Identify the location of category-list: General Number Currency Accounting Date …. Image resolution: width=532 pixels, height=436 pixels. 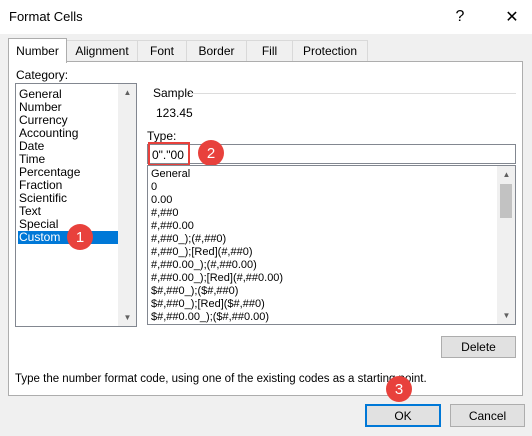
(76, 205).